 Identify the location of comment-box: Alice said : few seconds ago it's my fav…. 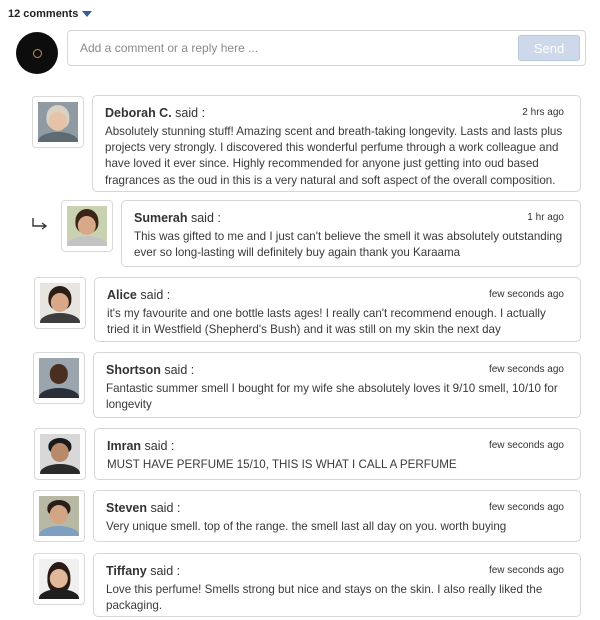
(337, 309).